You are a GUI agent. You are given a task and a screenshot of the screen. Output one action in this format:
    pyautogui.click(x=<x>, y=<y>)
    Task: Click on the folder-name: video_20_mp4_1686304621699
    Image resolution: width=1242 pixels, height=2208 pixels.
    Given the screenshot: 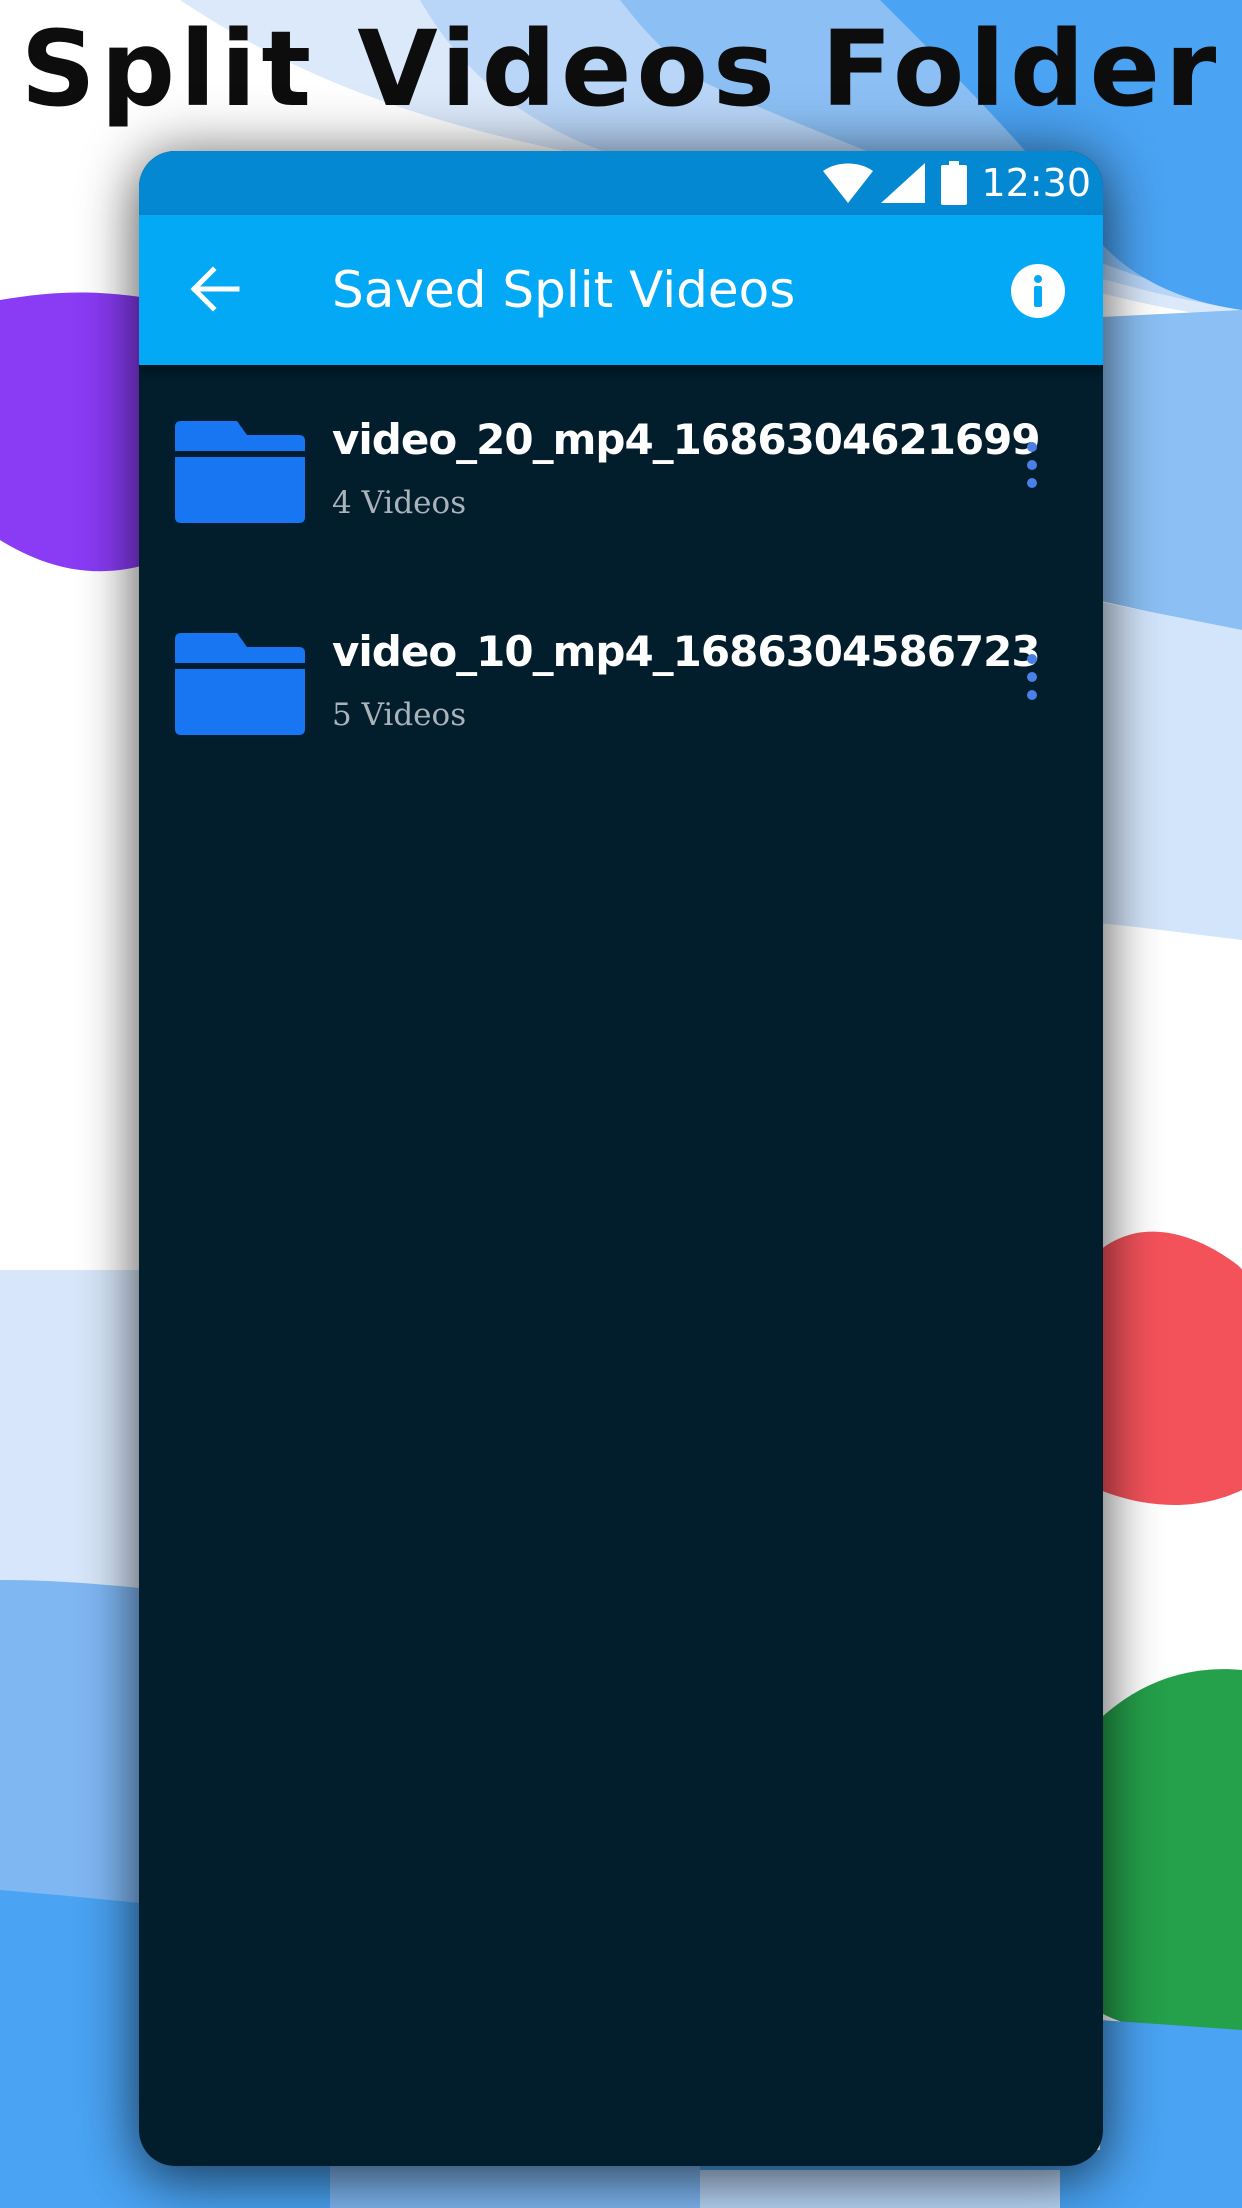 What is the action you would take?
    pyautogui.click(x=686, y=439)
    